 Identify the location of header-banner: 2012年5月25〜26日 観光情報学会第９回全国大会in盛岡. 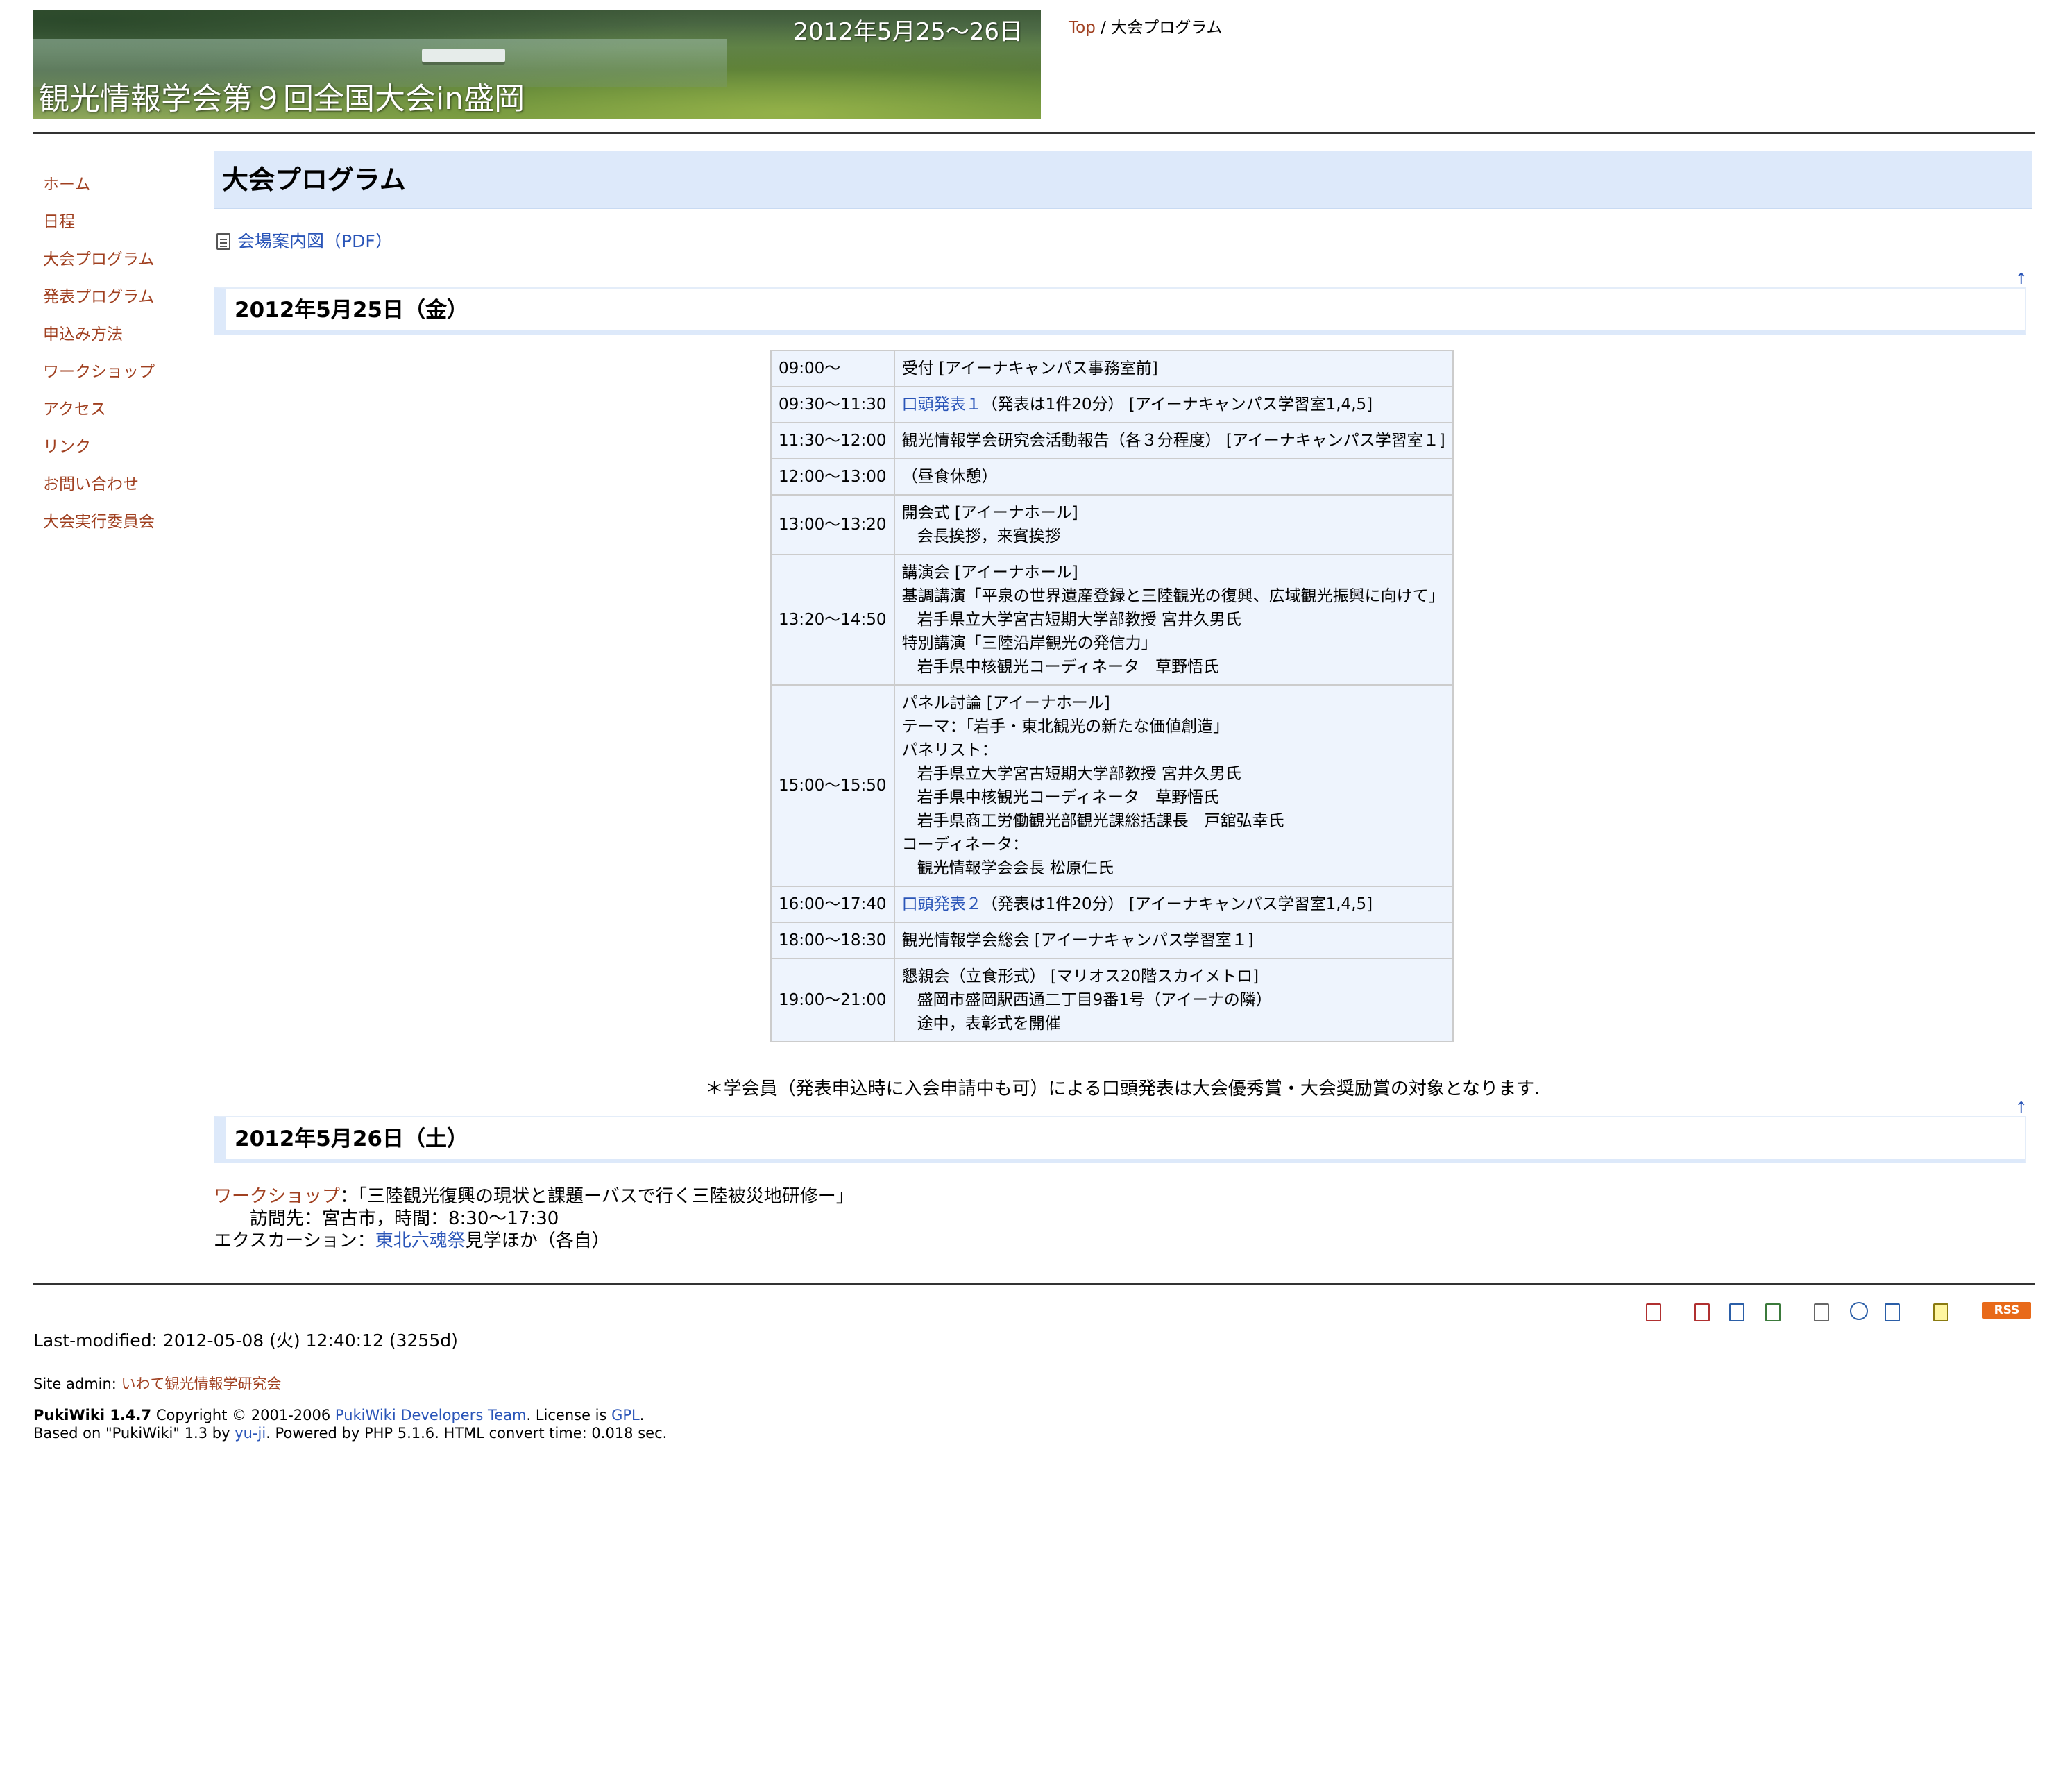
(537, 64).